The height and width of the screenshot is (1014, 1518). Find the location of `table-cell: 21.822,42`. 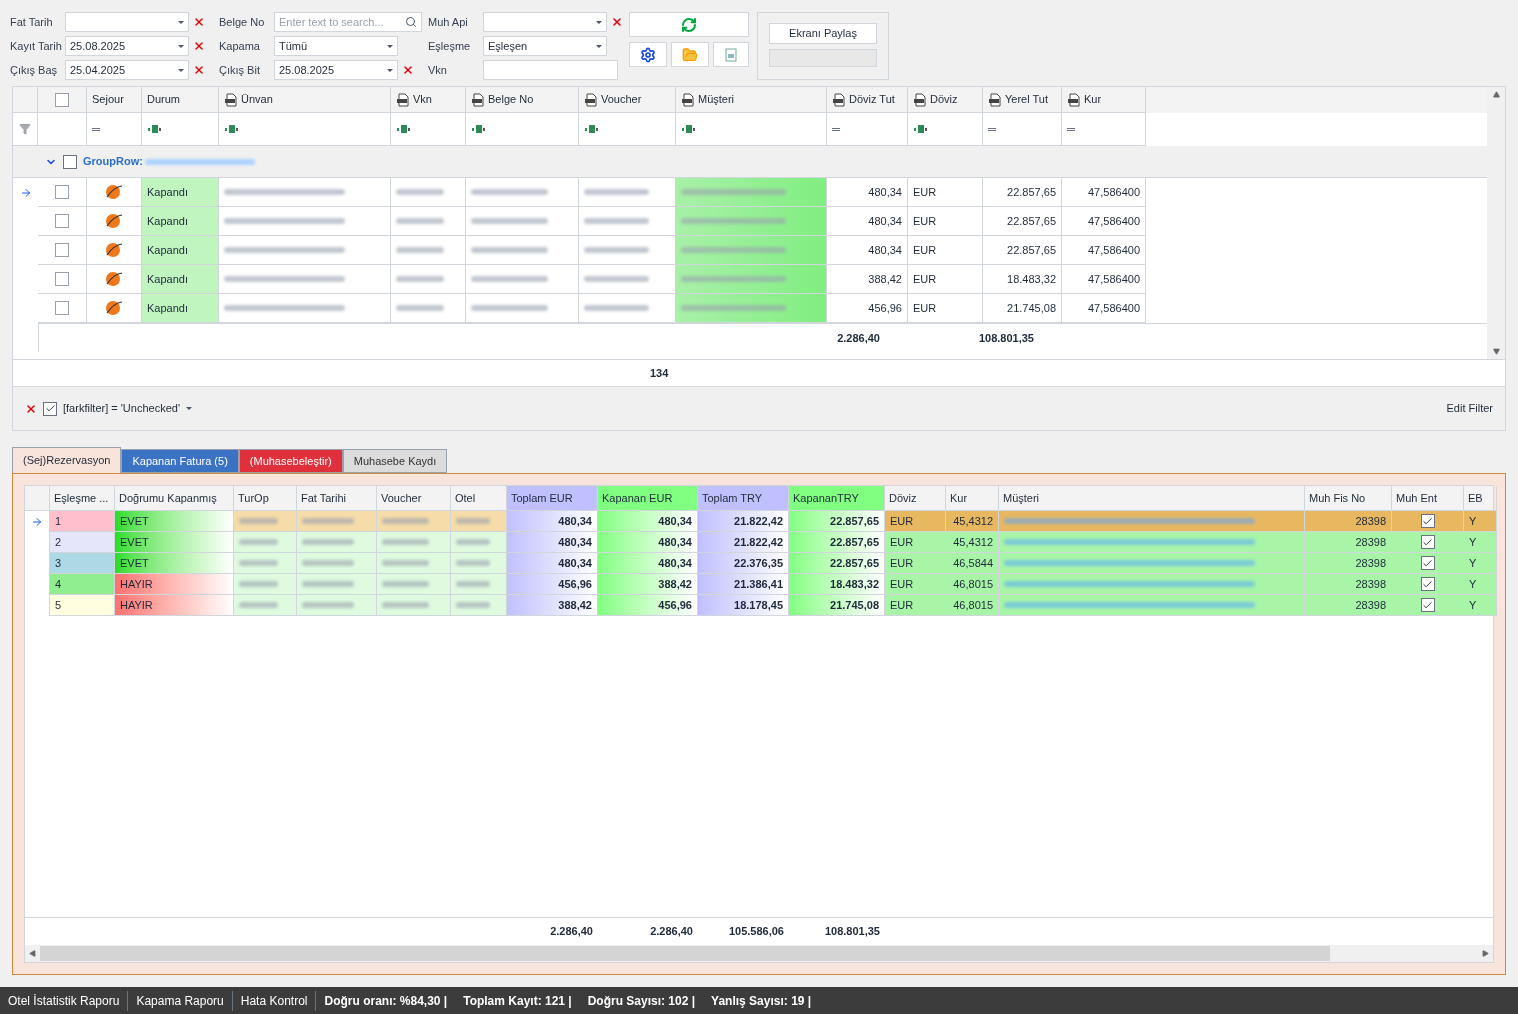

table-cell: 21.822,42 is located at coordinates (743, 542).